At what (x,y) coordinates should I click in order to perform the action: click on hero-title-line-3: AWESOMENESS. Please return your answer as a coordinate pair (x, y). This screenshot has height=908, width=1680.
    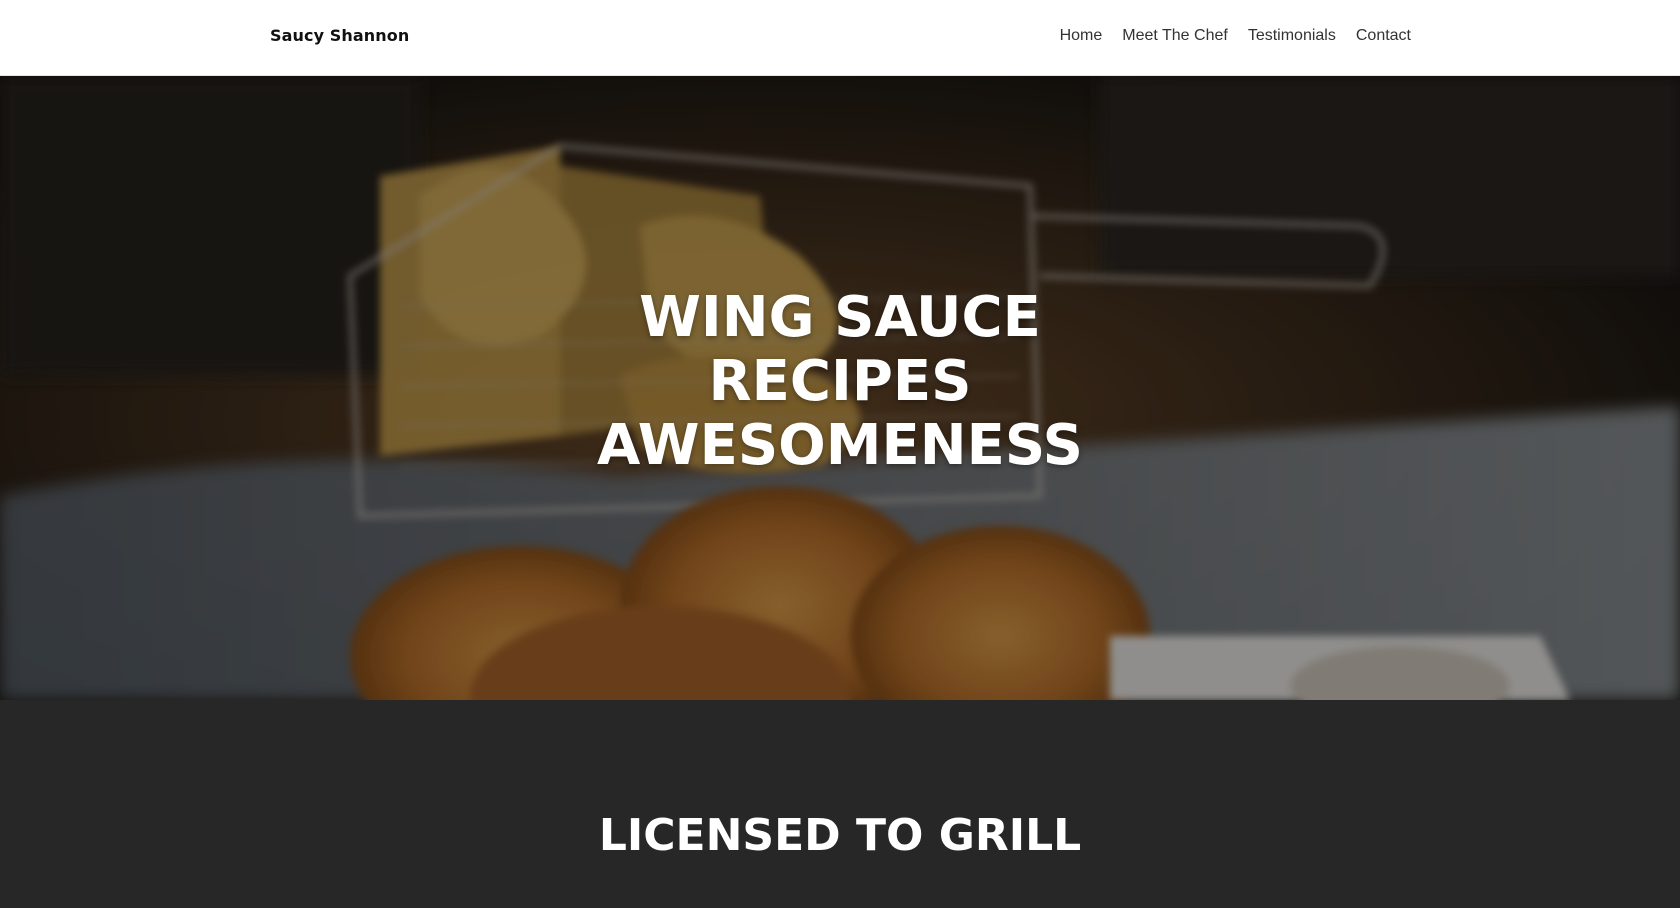
    Looking at the image, I should click on (840, 445).